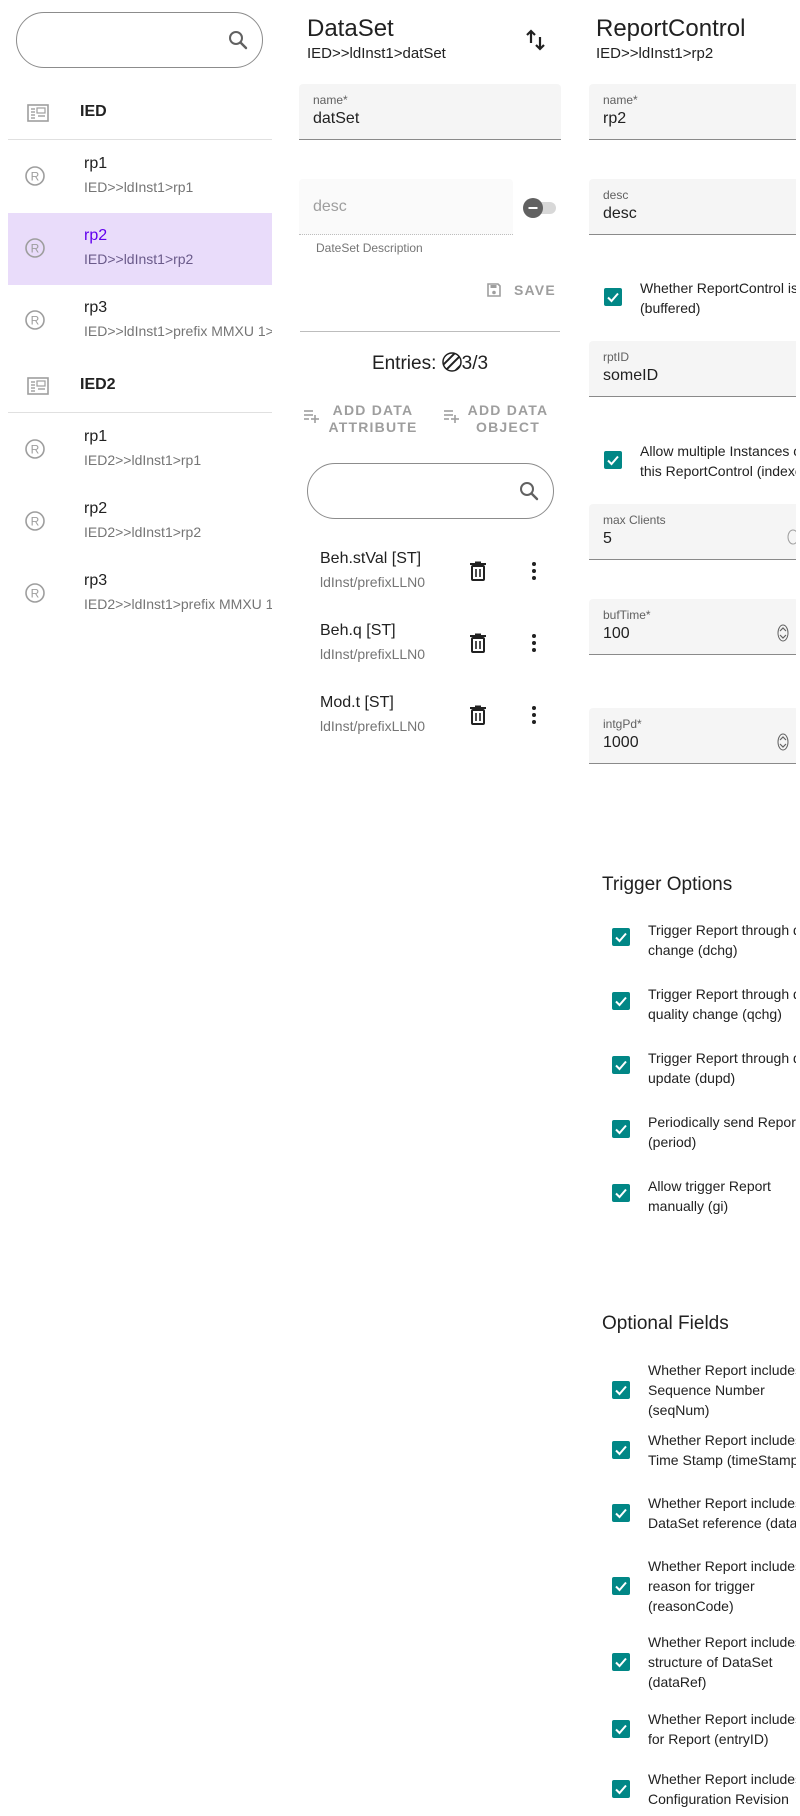 Image resolution: width=800 pixels, height=1816 pixels. I want to click on buftime-field: bufTime* 100, so click(692, 627).